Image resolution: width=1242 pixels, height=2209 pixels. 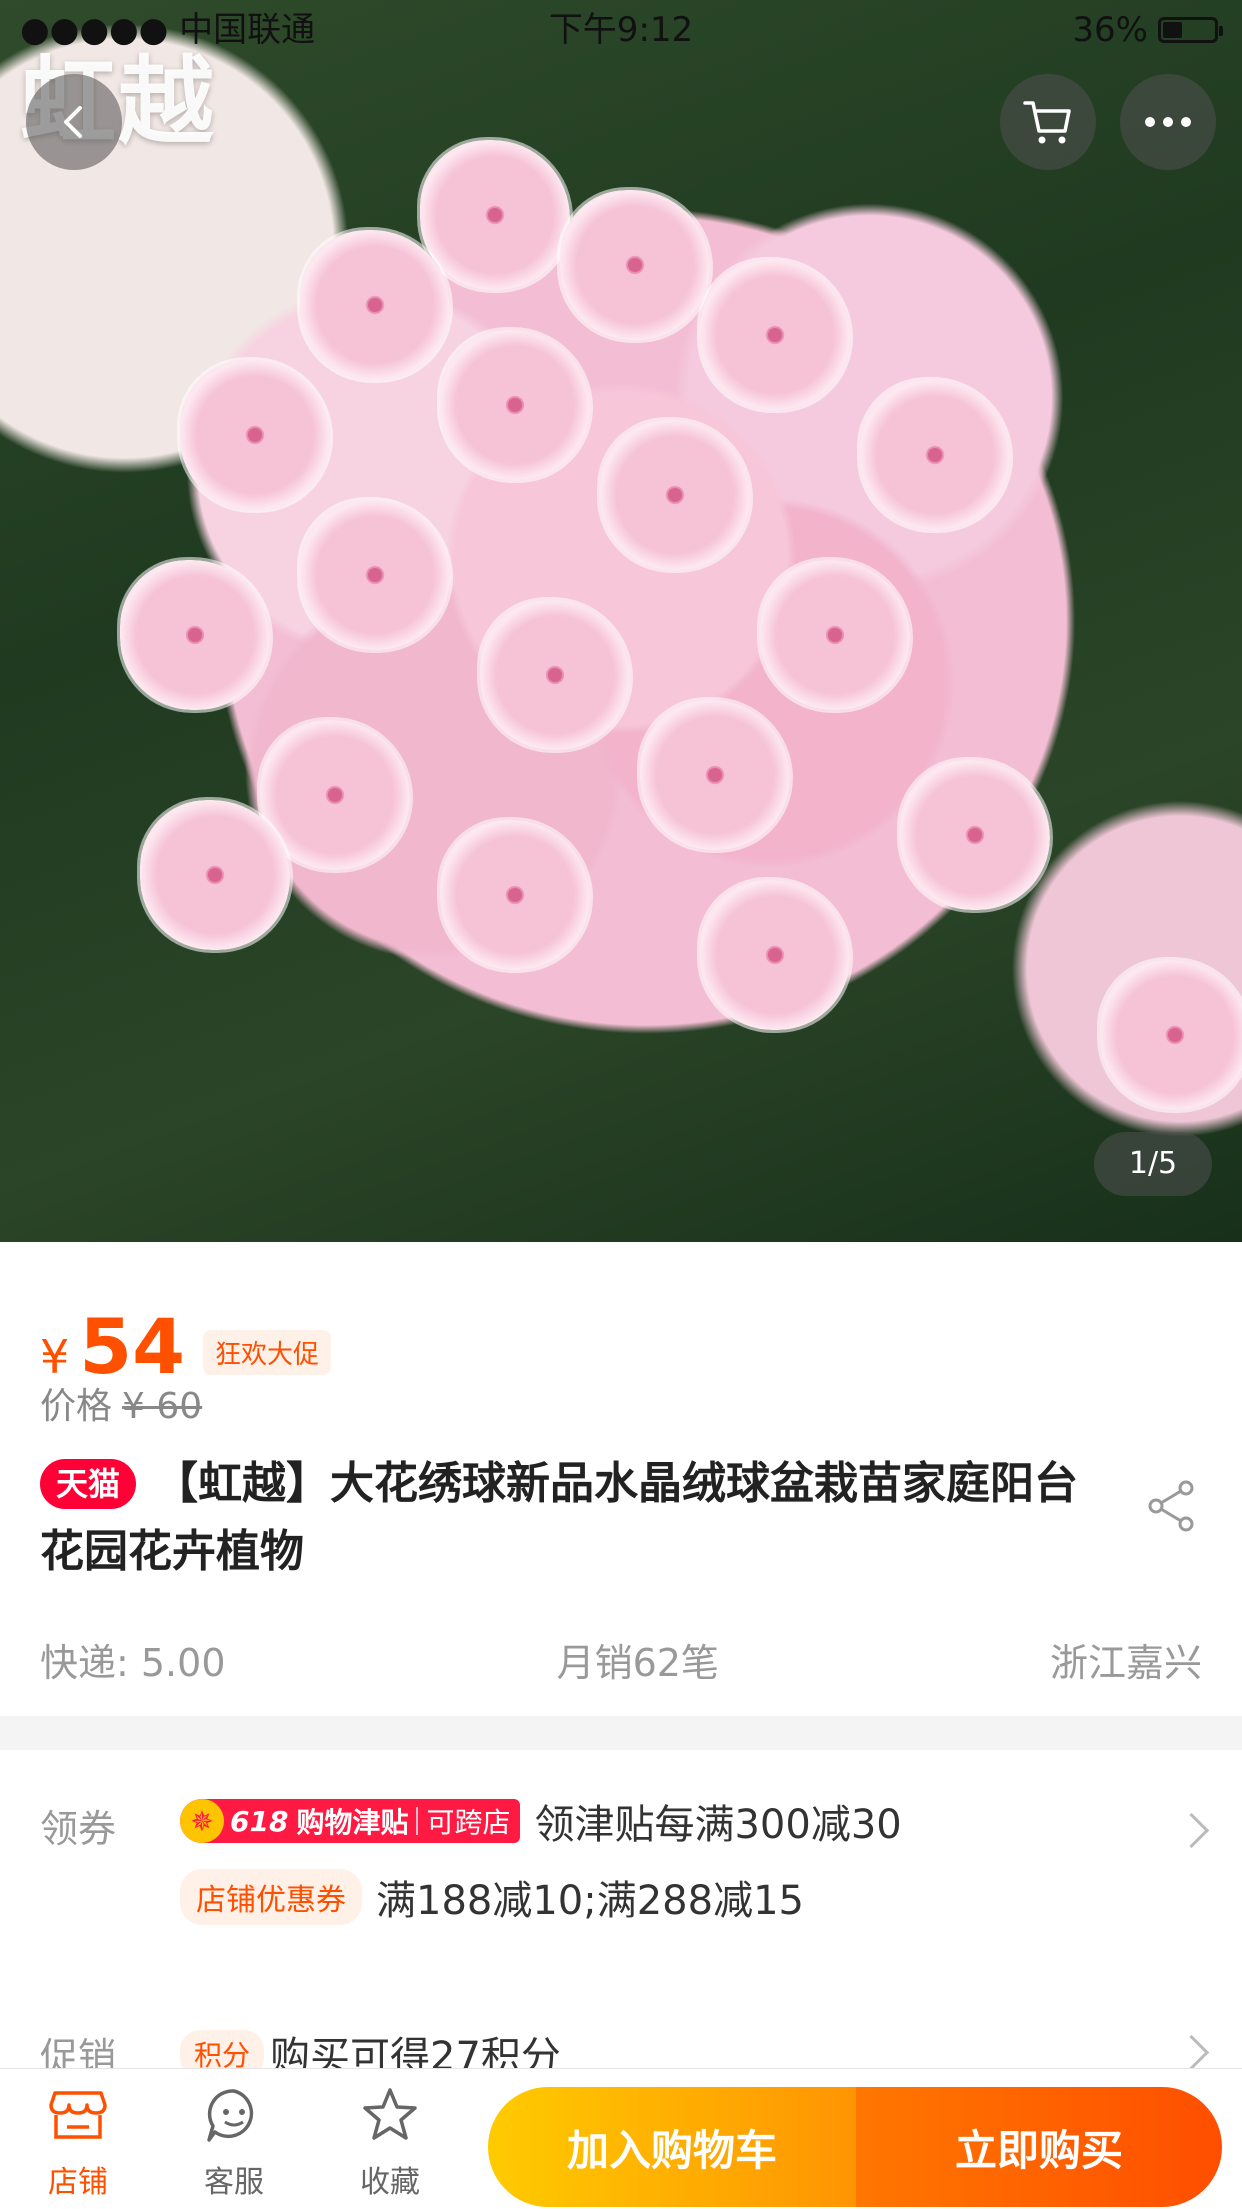 What do you see at coordinates (590, 1901) in the screenshot?
I see `shop-coupon-text: 满188减10;满288减15` at bounding box center [590, 1901].